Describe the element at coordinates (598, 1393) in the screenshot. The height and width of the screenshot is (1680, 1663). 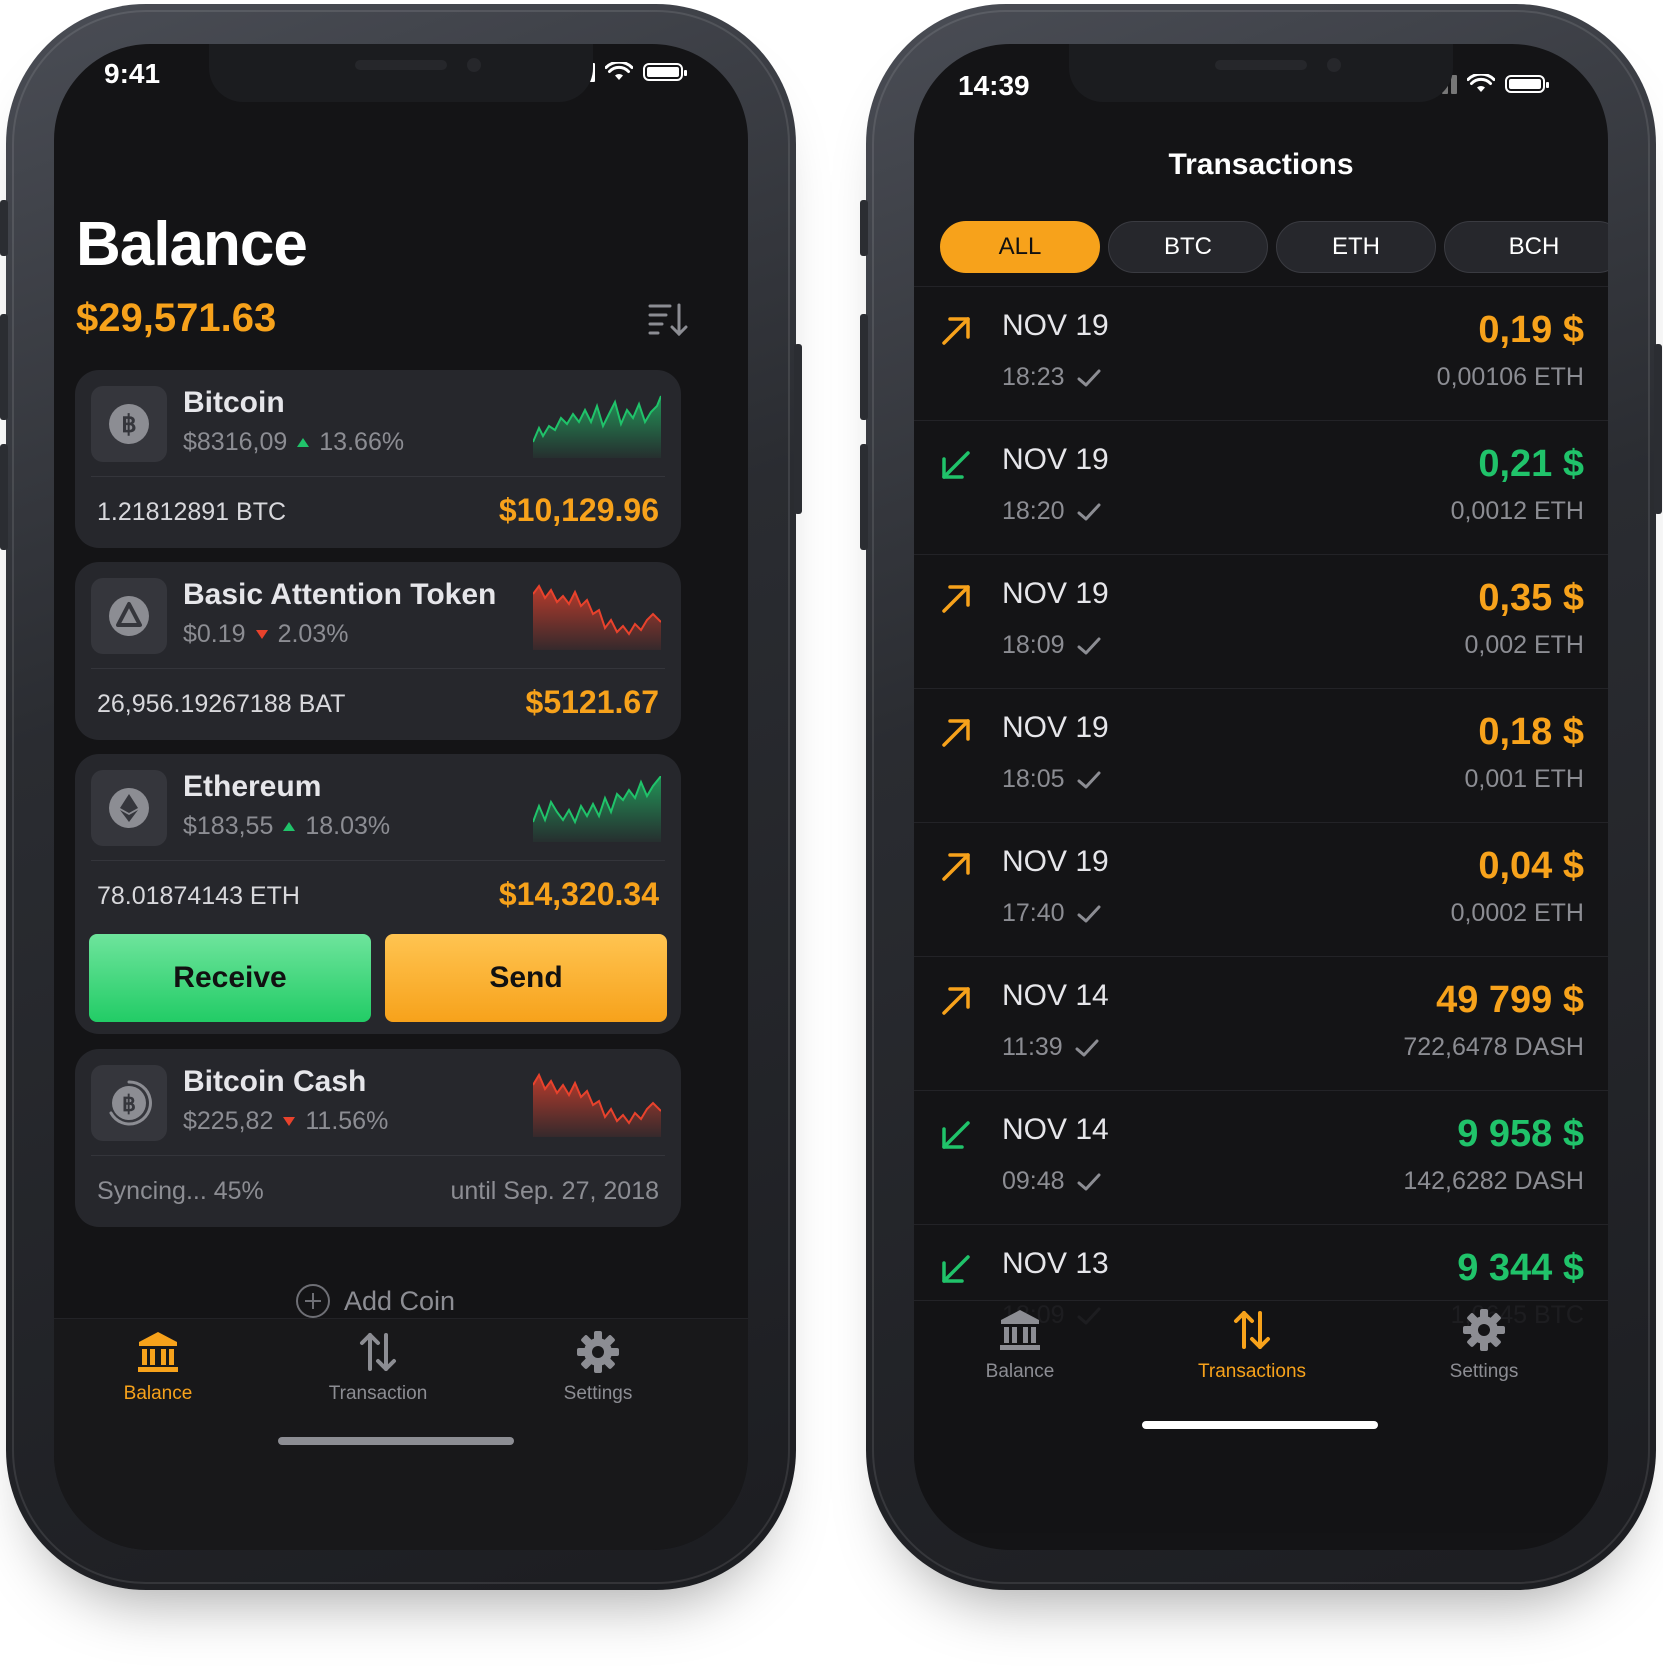
I see `tab-label: Settings` at that location.